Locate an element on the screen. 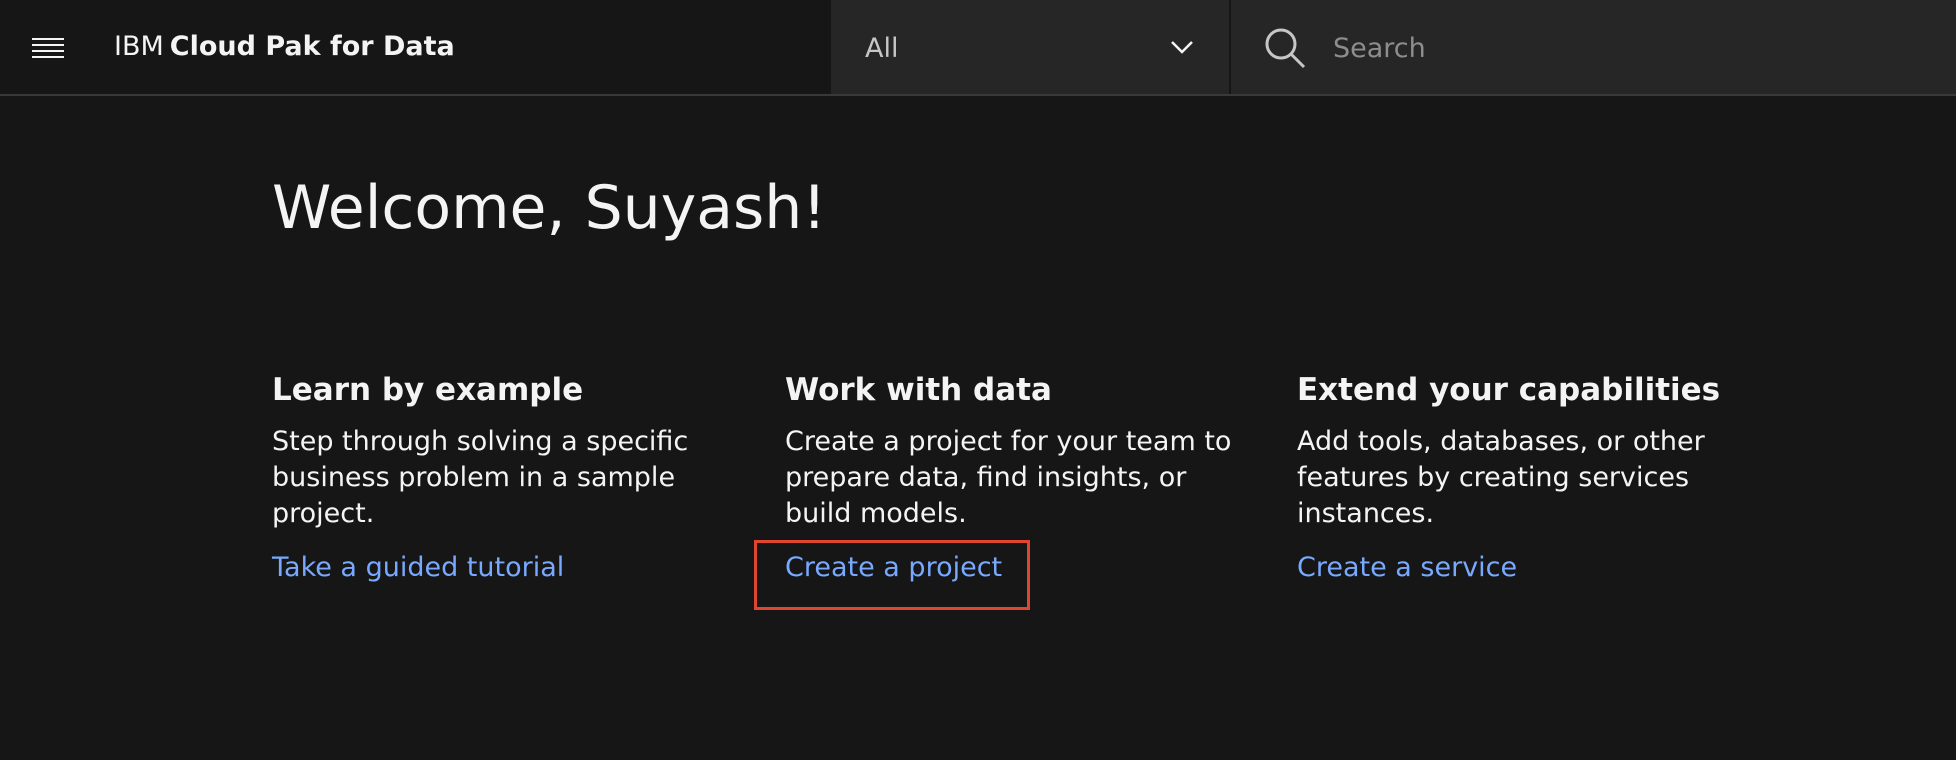 The height and width of the screenshot is (760, 1956). guided-tutorial-link: Take a guided tutorial is located at coordinates (418, 568).